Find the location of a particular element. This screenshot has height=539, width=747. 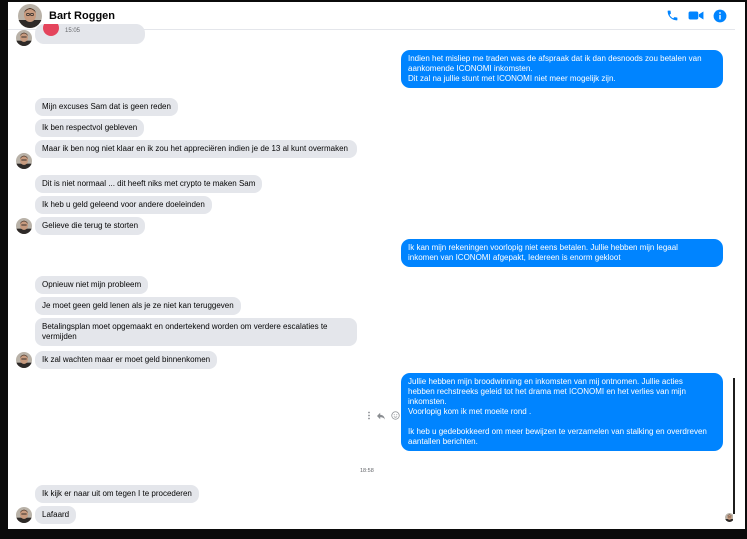

message-line: Voorlopig kom ik met moeite rond . is located at coordinates (470, 411).